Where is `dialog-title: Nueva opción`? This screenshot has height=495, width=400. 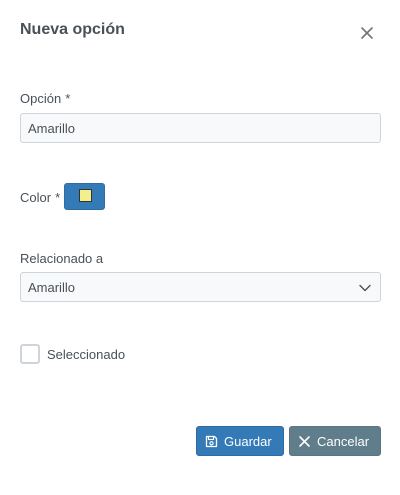
dialog-title: Nueva opción is located at coordinates (72, 29).